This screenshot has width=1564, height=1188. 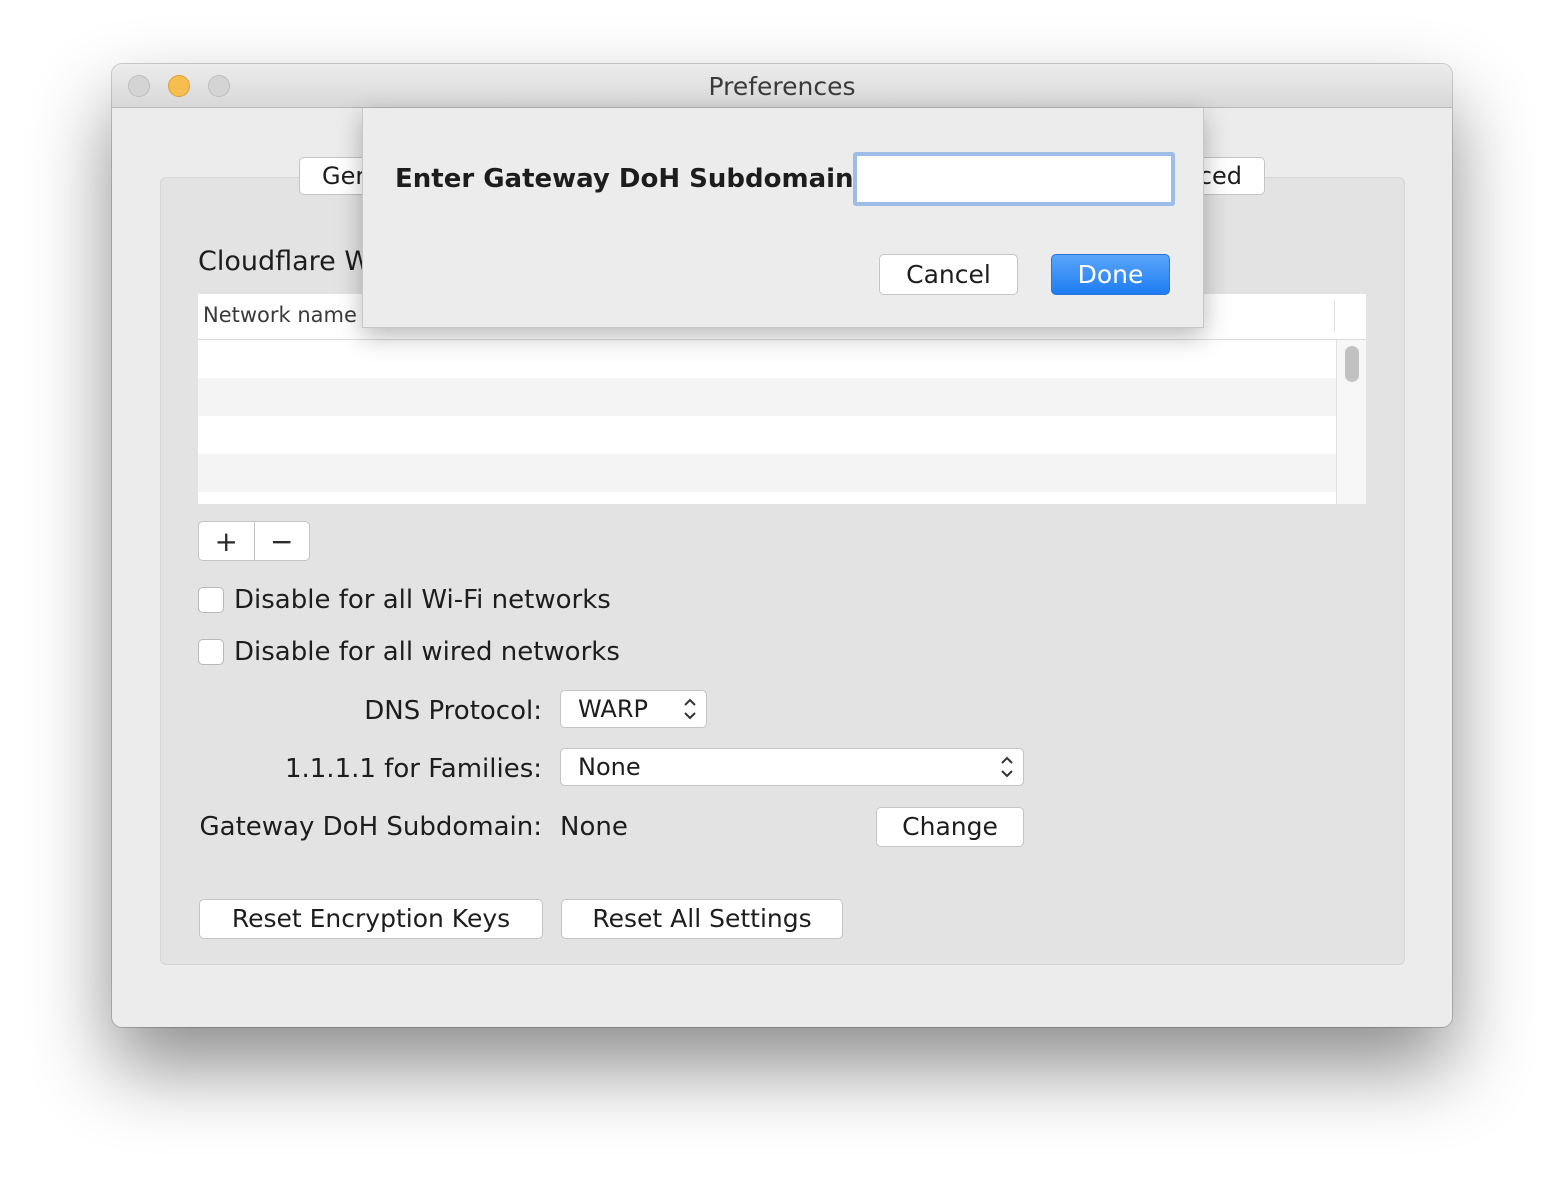 I want to click on families-select: None, so click(x=792, y=767).